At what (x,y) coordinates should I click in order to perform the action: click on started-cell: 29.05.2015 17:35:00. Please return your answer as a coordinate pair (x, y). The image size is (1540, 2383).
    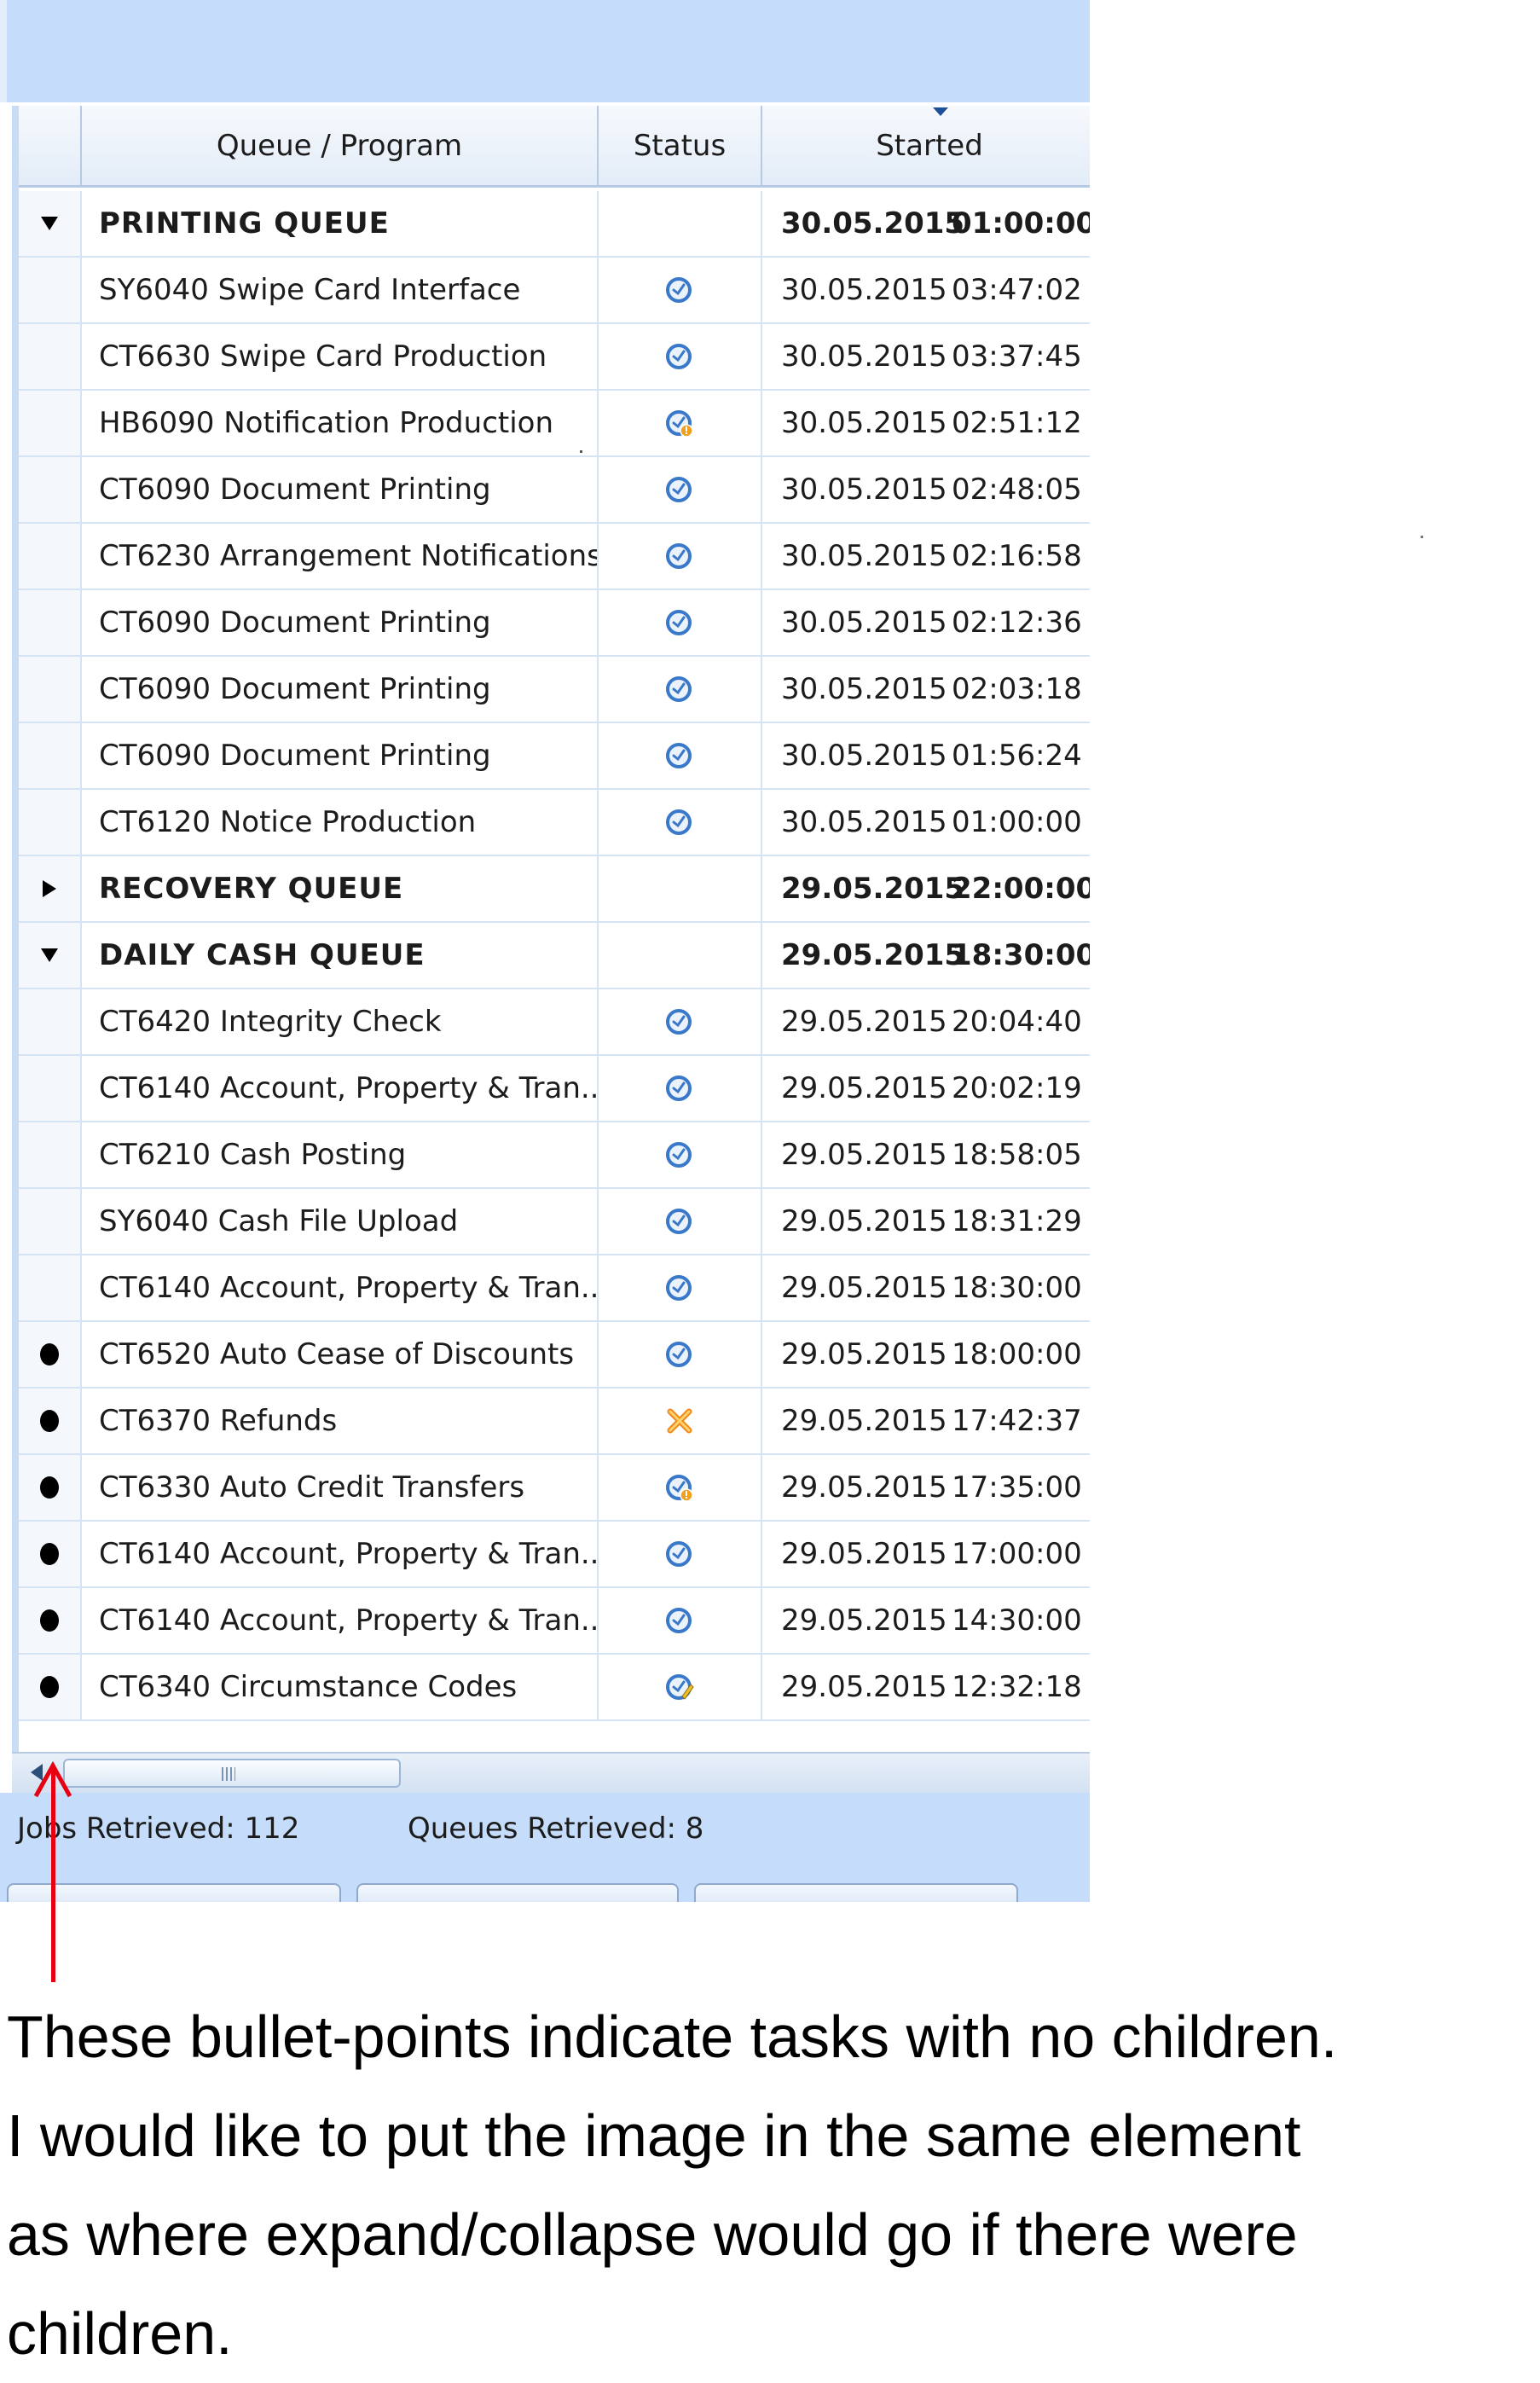
    Looking at the image, I should click on (926, 1487).